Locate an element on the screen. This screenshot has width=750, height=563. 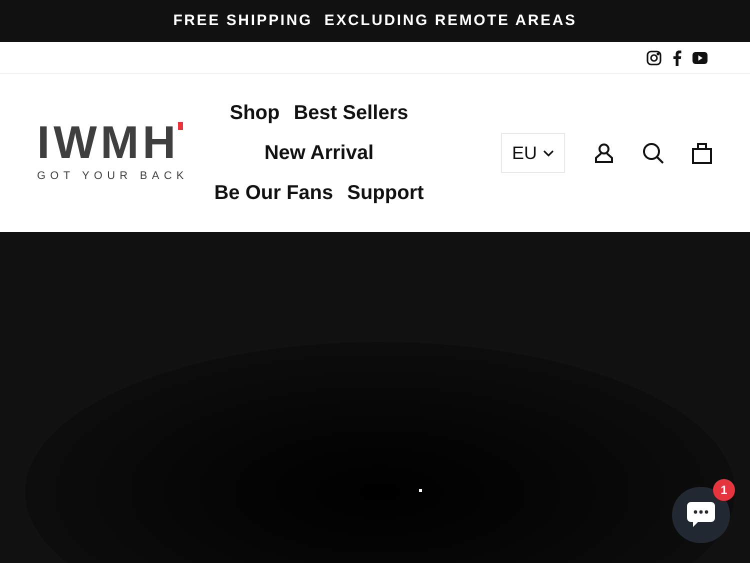
search-icon is located at coordinates (653, 153).